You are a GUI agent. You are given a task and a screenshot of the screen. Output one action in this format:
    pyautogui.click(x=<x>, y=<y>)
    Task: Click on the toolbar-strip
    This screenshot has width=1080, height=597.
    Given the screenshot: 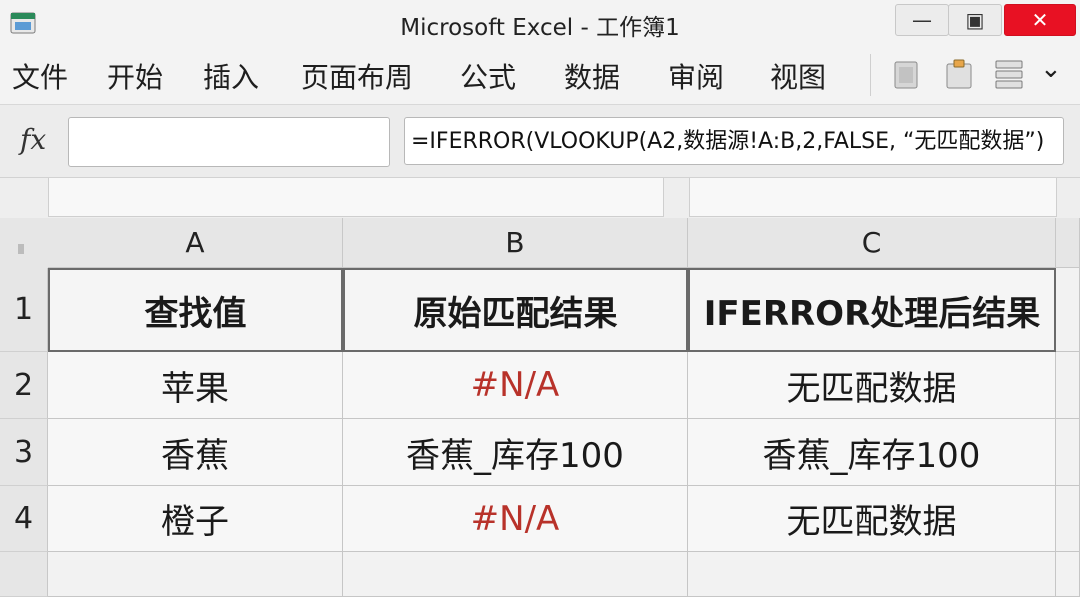 What is the action you would take?
    pyautogui.click(x=540, y=198)
    